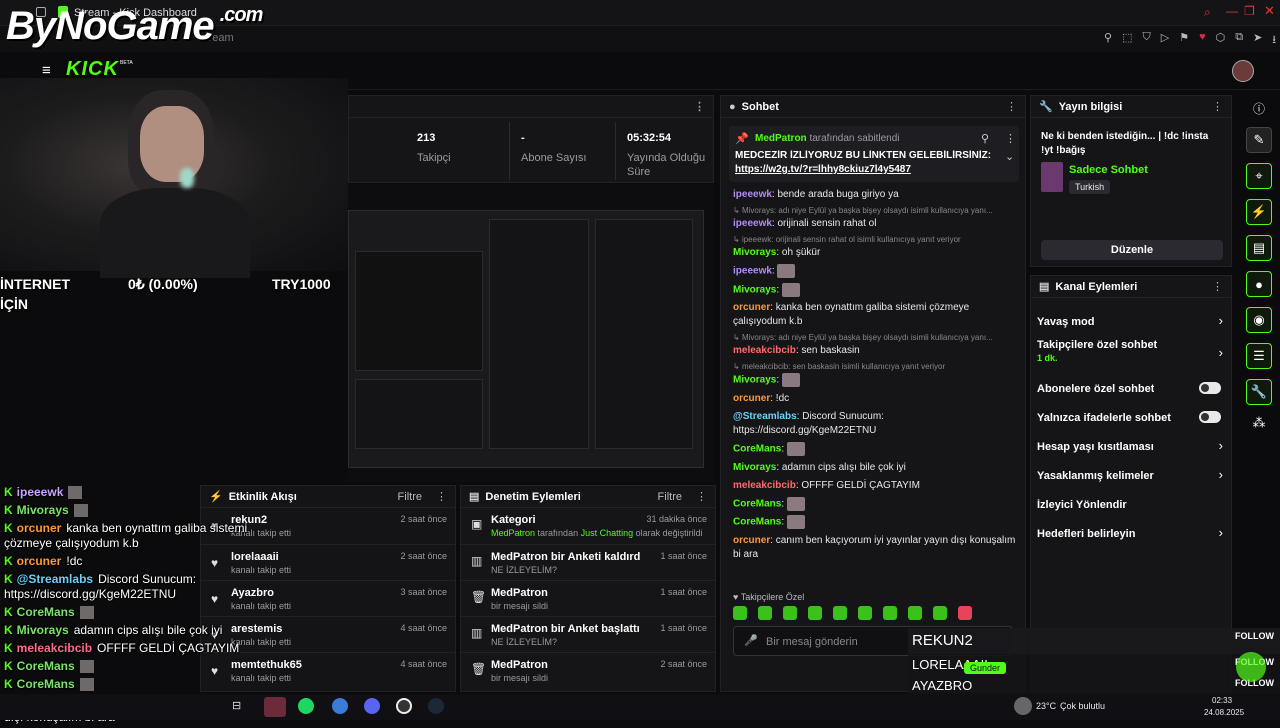 The height and width of the screenshot is (728, 1280). What do you see at coordinates (1217, 286) in the screenshot?
I see `channel-actions-menu-icon: ⋮` at bounding box center [1217, 286].